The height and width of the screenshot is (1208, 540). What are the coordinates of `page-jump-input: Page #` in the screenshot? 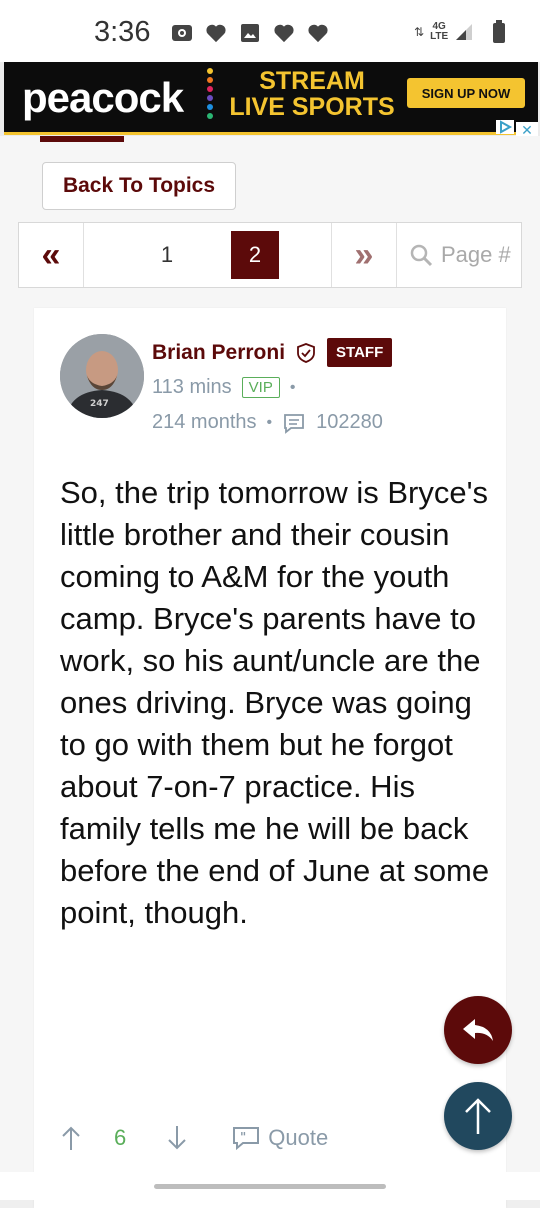 It's located at (476, 255).